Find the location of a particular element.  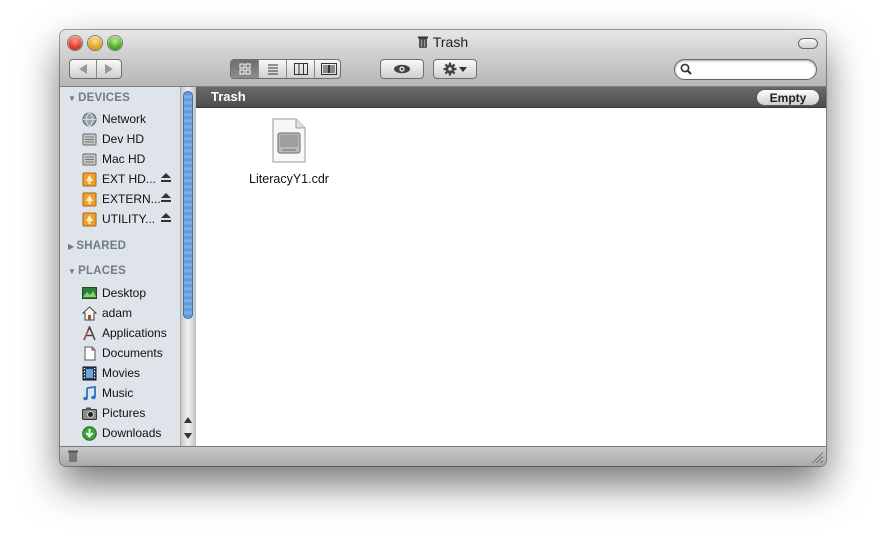

sidebar-item-network: Network is located at coordinates (128, 119).